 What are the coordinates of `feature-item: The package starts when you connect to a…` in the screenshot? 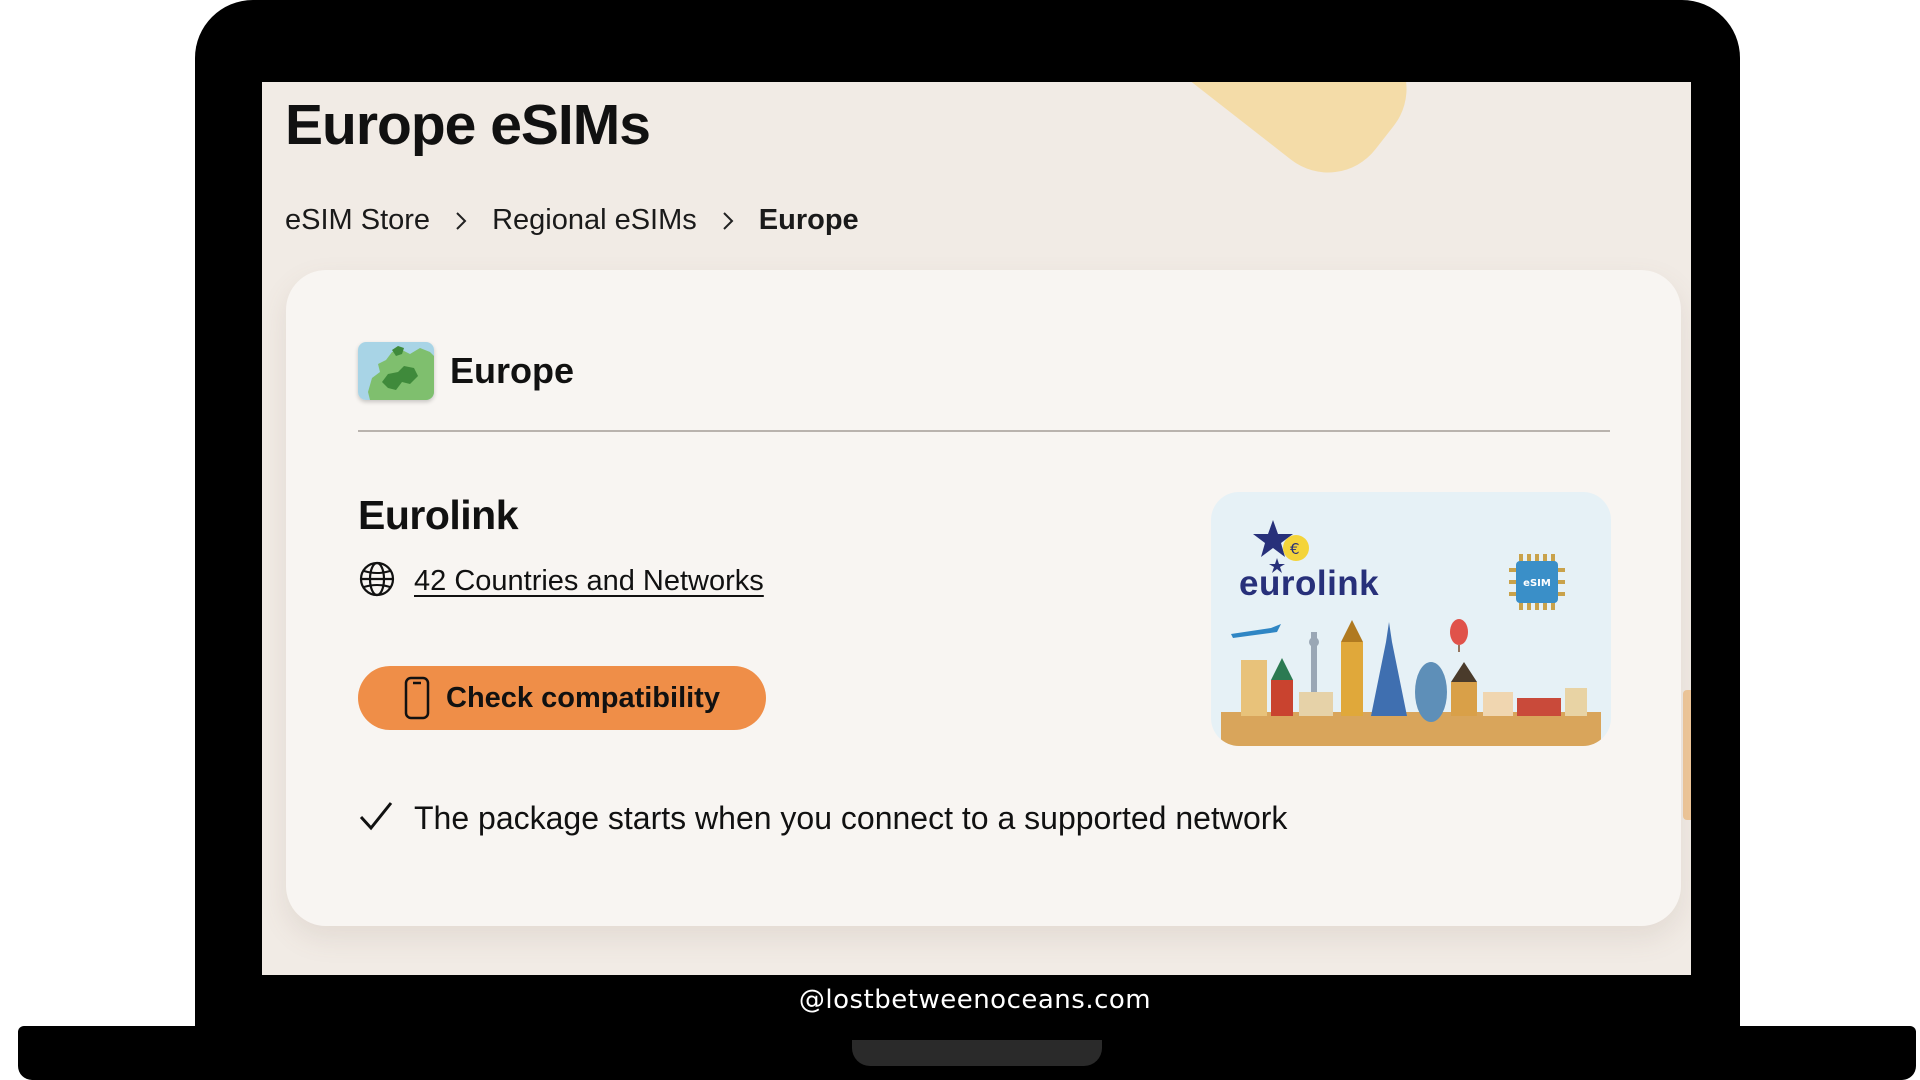 It's located at (822, 818).